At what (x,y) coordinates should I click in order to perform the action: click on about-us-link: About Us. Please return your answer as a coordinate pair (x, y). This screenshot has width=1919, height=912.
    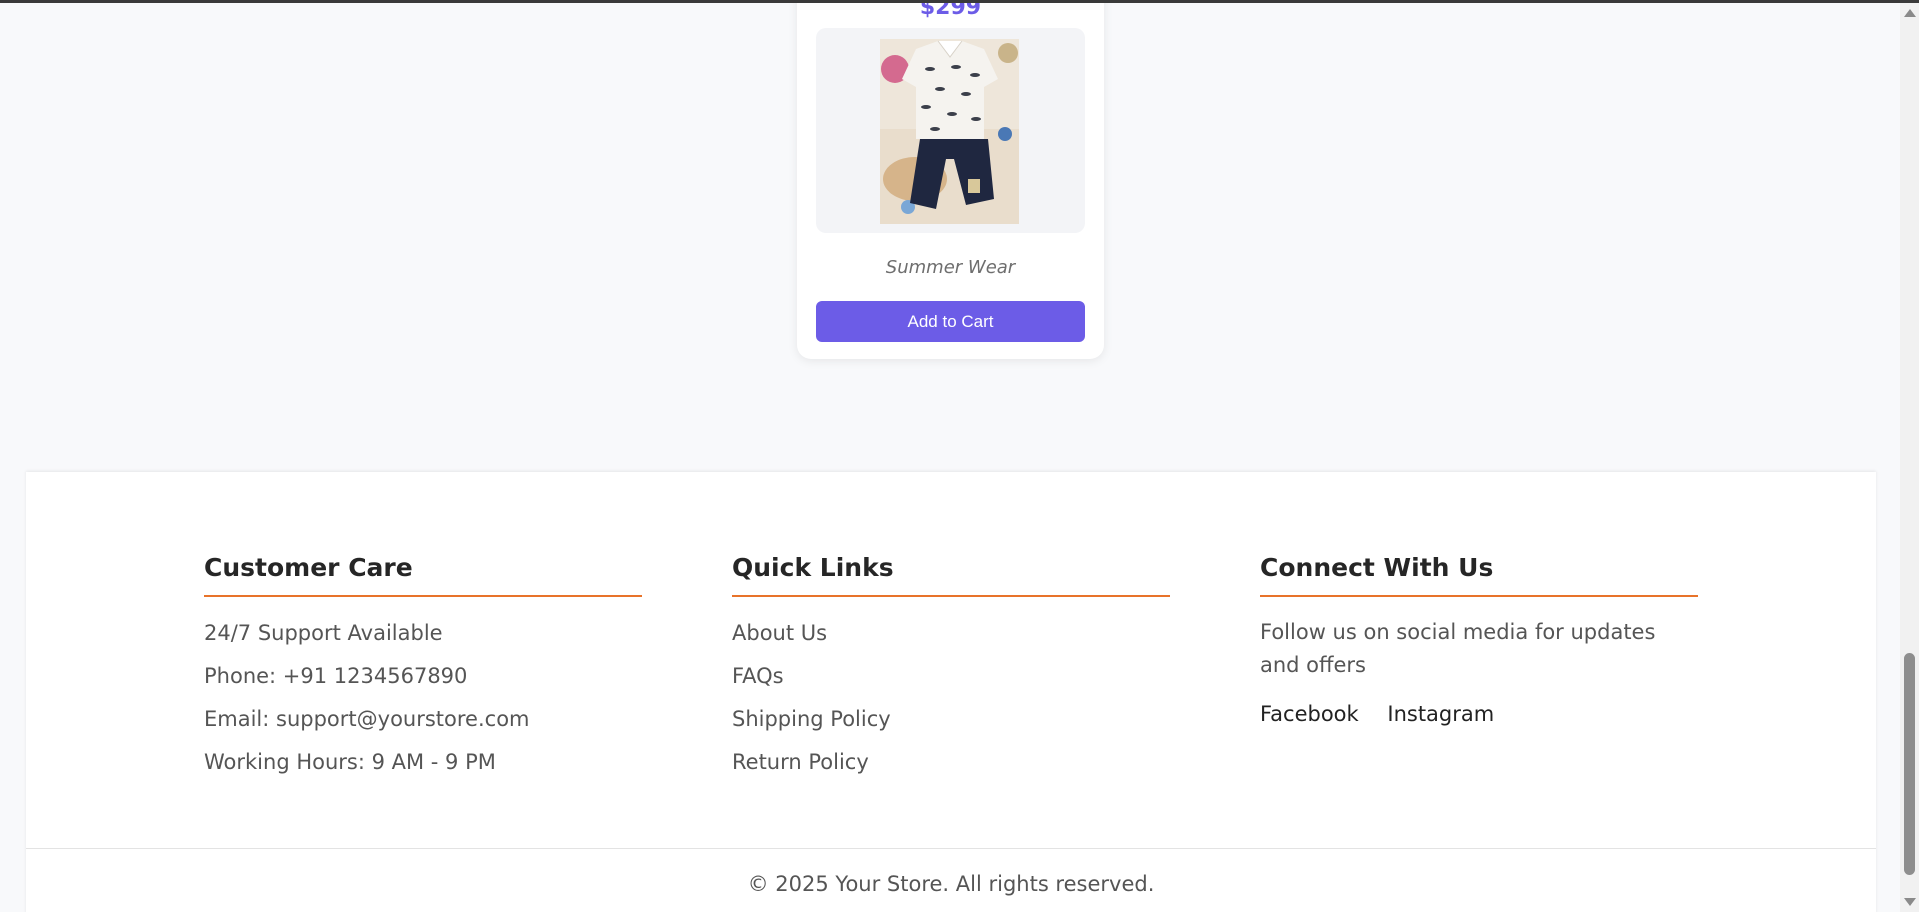
    Looking at the image, I should click on (779, 633).